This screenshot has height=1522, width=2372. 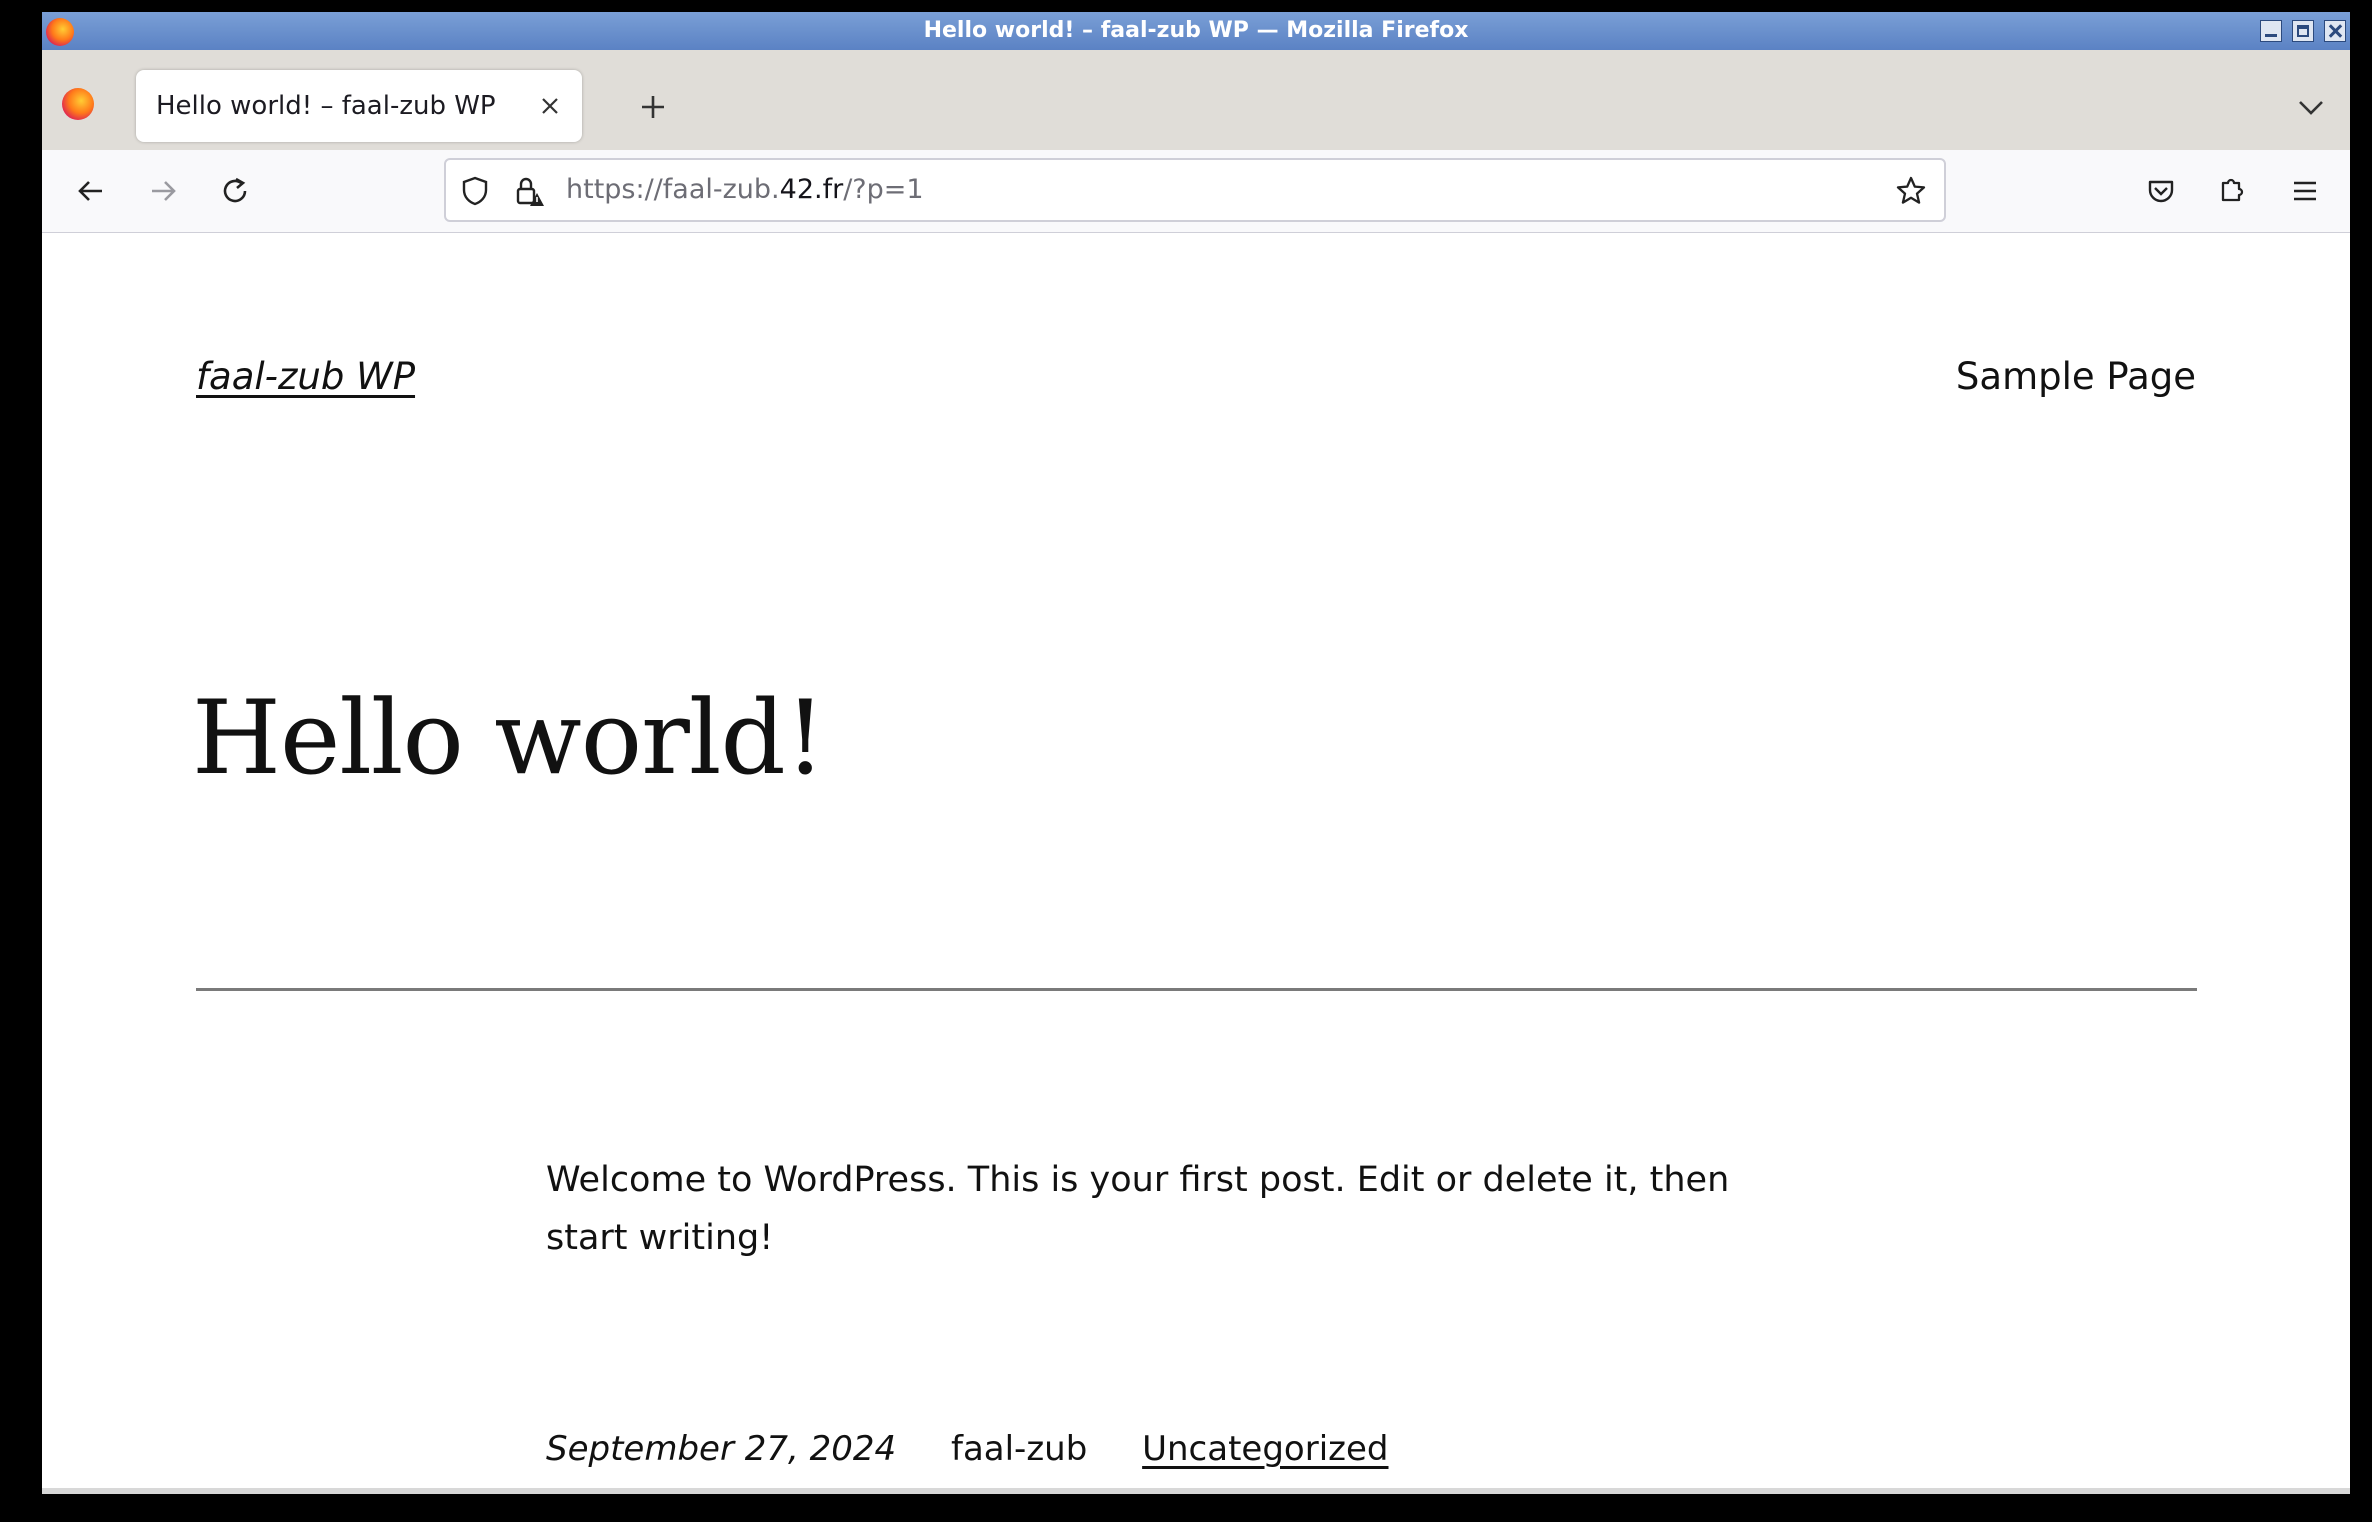 What do you see at coordinates (673, 189) in the screenshot?
I see `url-prefix: https://faal-zub.` at bounding box center [673, 189].